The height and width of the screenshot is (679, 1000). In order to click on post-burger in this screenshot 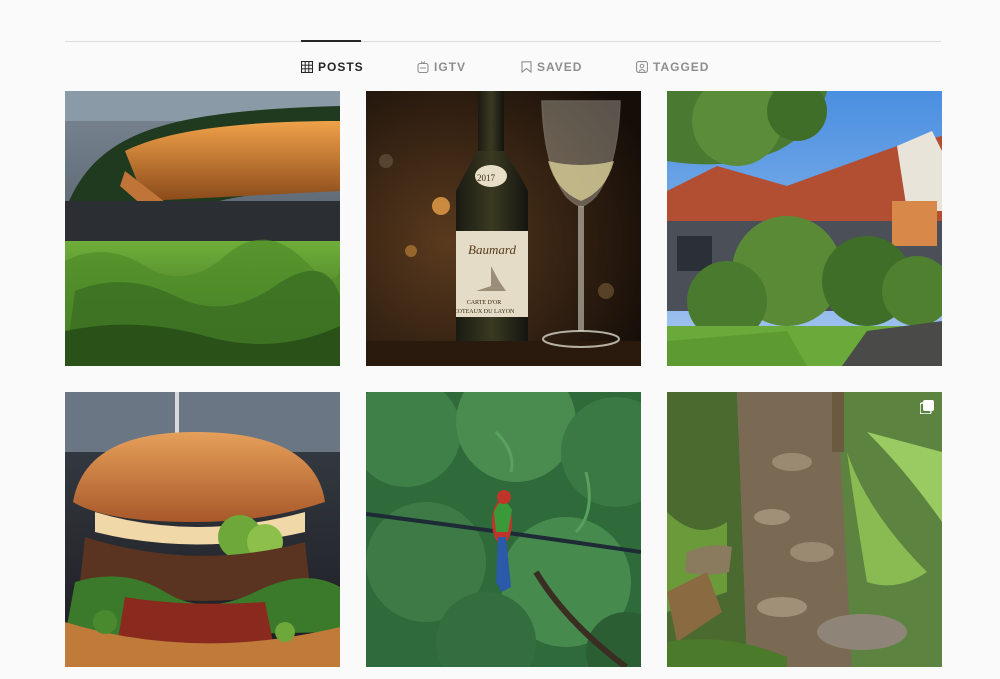, I will do `click(202, 529)`.